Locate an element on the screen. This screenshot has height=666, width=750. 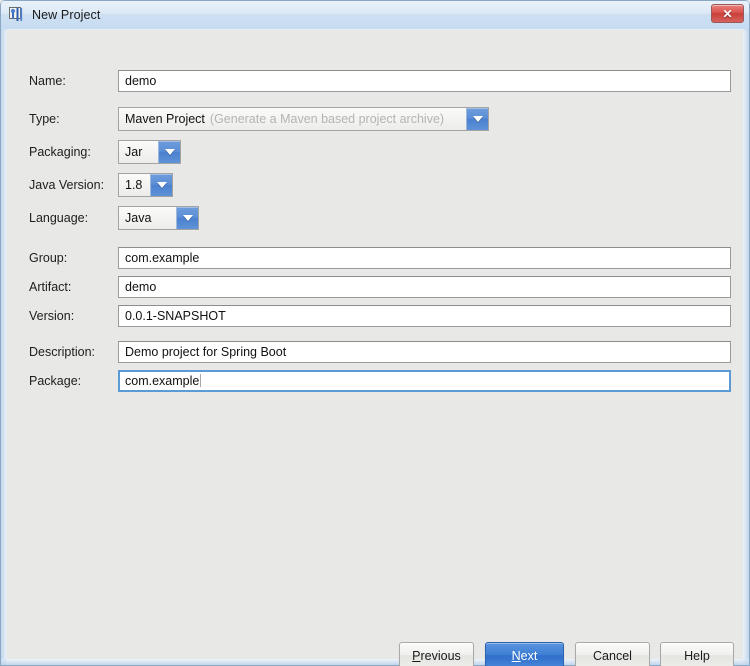
version-label: Version: is located at coordinates (52, 316).